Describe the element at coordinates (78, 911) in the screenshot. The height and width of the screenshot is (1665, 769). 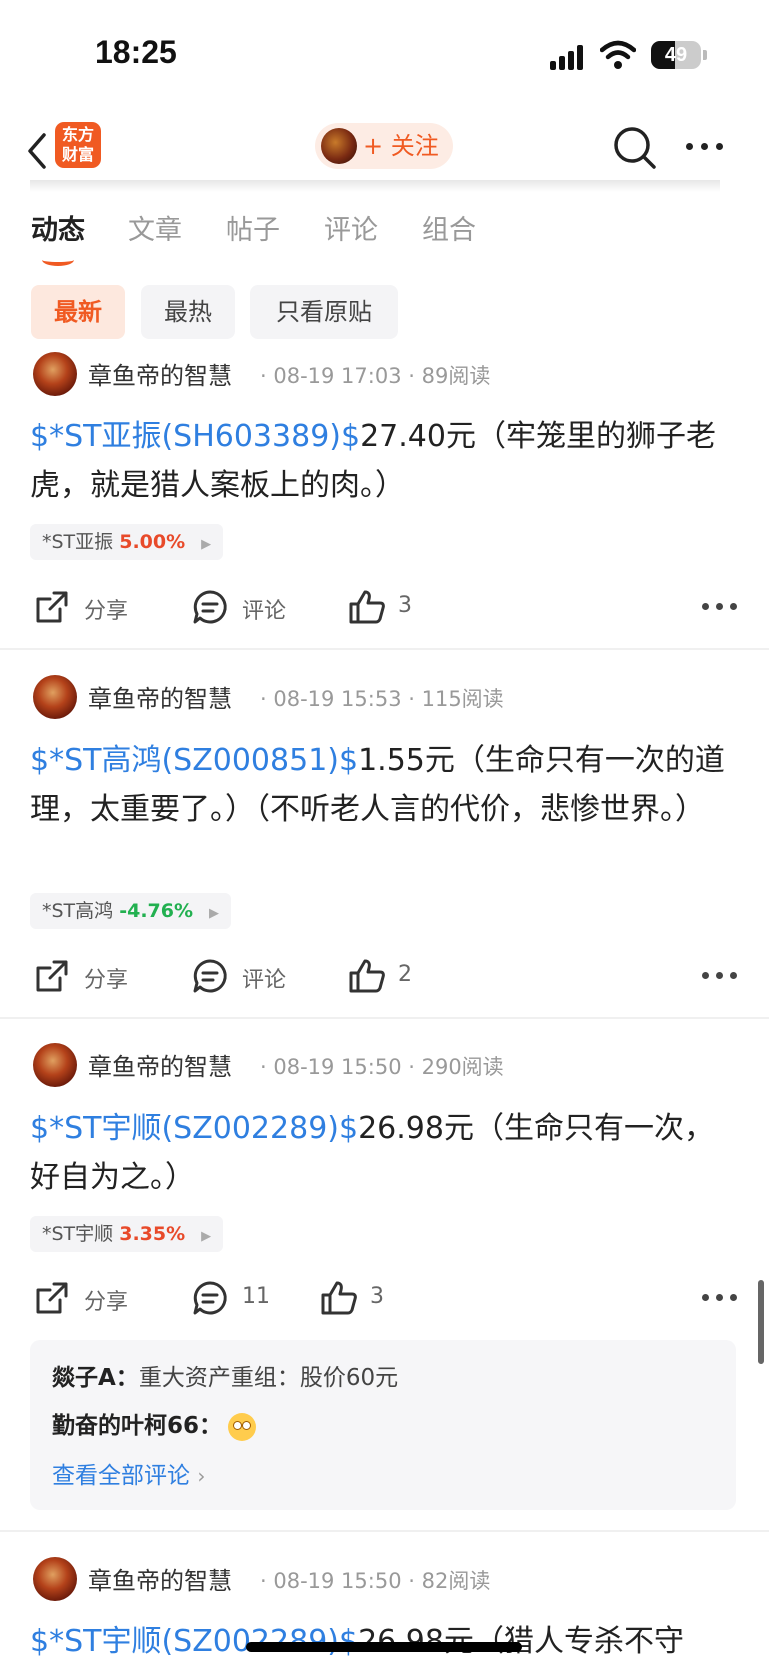
I see `chip-stock-name: *ST高鸿` at that location.